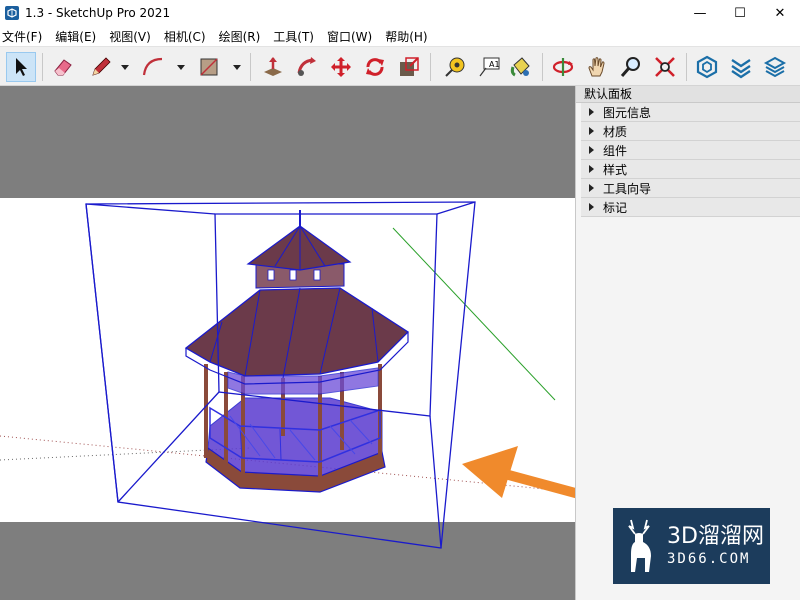 The width and height of the screenshot is (800, 600). I want to click on menu-camera: 相机(C), so click(188, 36).